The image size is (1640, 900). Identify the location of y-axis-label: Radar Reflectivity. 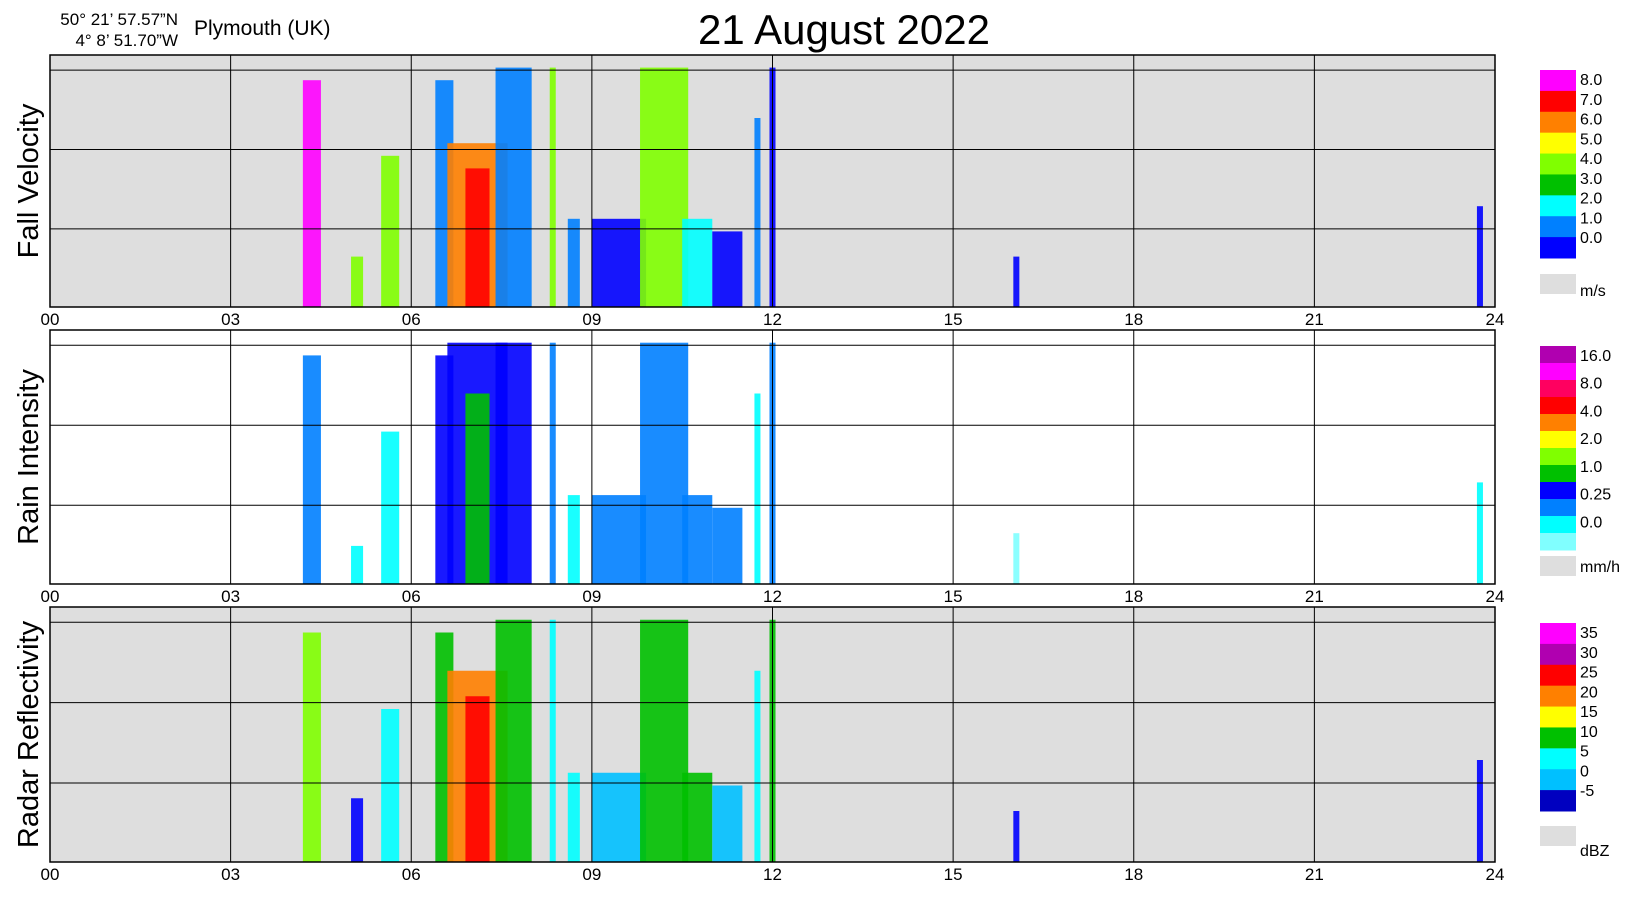
(29, 734).